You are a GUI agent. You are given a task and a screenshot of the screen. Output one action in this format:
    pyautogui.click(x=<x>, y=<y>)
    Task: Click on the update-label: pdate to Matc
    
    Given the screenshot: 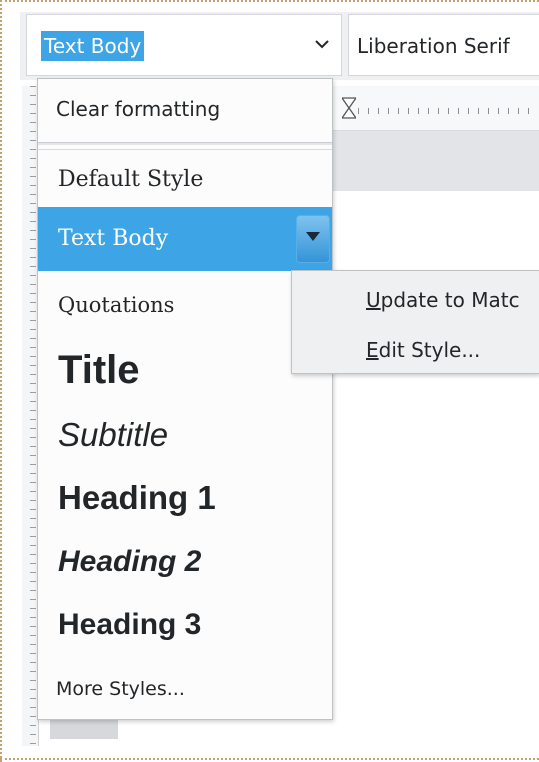 What is the action you would take?
    pyautogui.click(x=450, y=300)
    